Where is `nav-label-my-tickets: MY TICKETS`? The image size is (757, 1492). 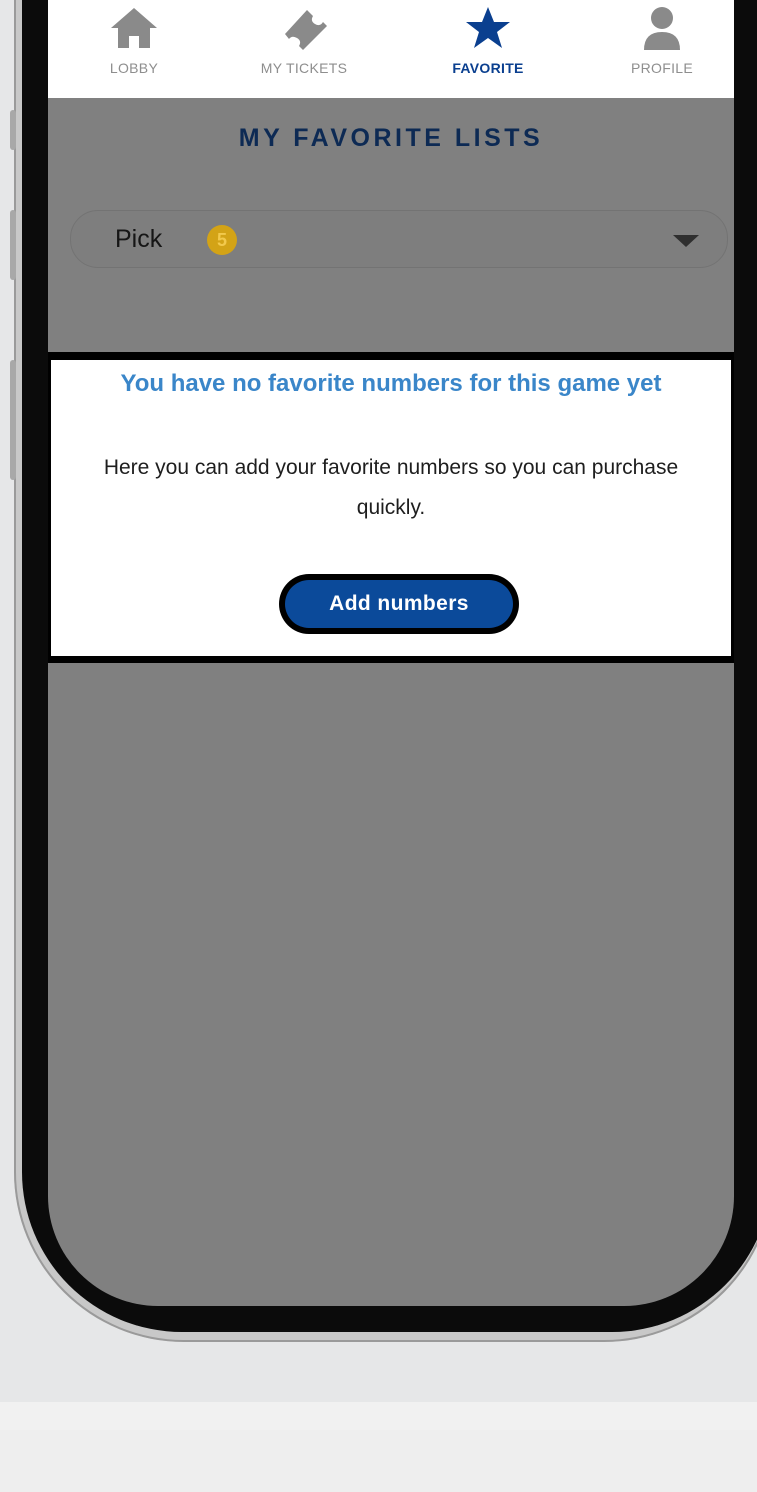
nav-label-my-tickets: MY TICKETS is located at coordinates (304, 68).